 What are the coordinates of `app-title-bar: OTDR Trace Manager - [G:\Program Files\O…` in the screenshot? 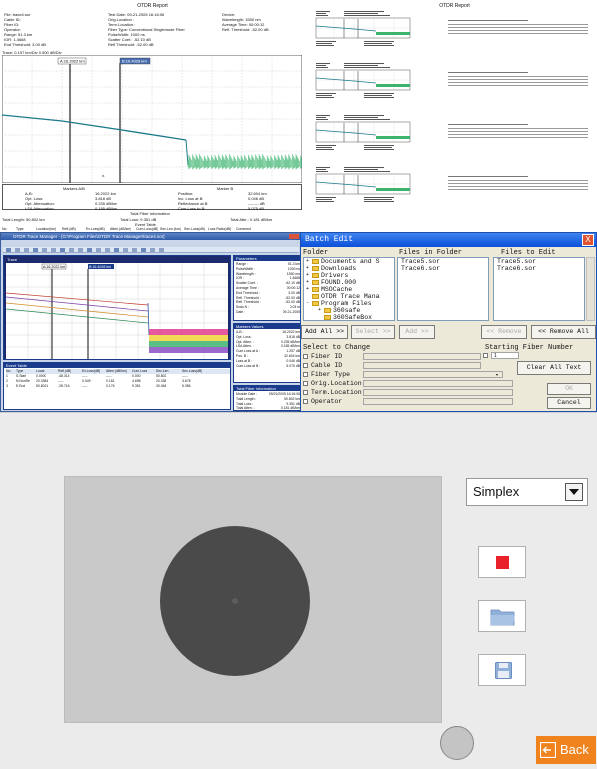 It's located at (151, 236).